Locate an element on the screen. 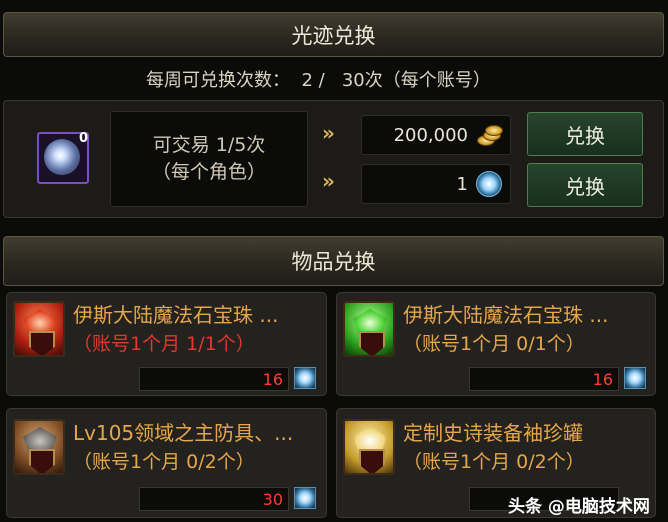  item-limit: （账号1个月 0/1个） is located at coordinates (494, 344).